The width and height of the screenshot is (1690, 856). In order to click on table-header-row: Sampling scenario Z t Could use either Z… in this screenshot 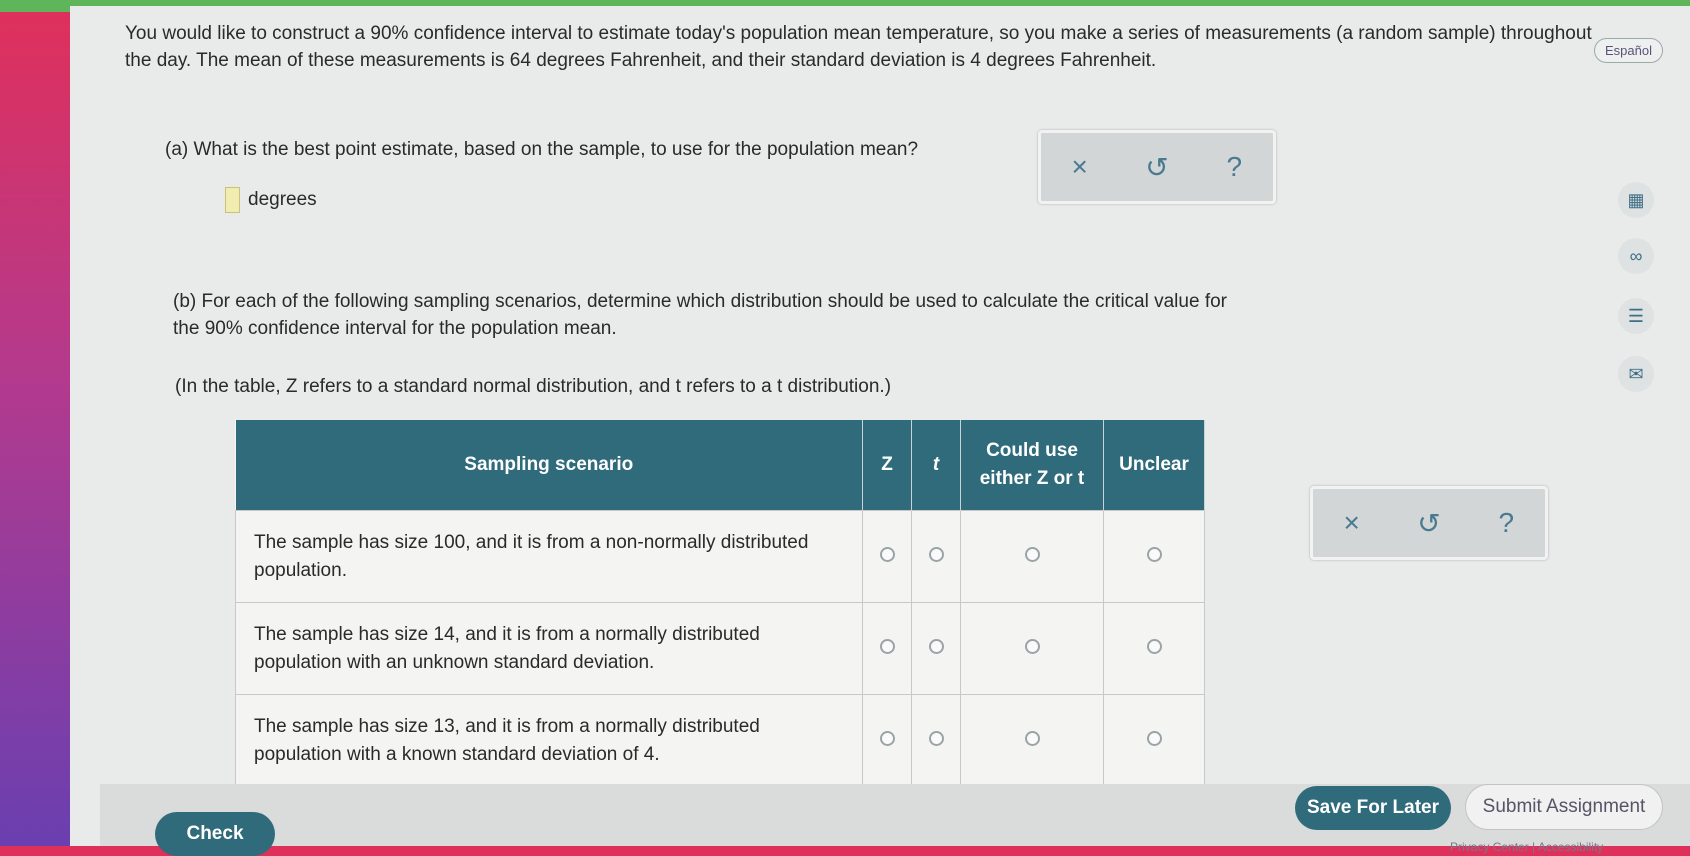, I will do `click(720, 465)`.